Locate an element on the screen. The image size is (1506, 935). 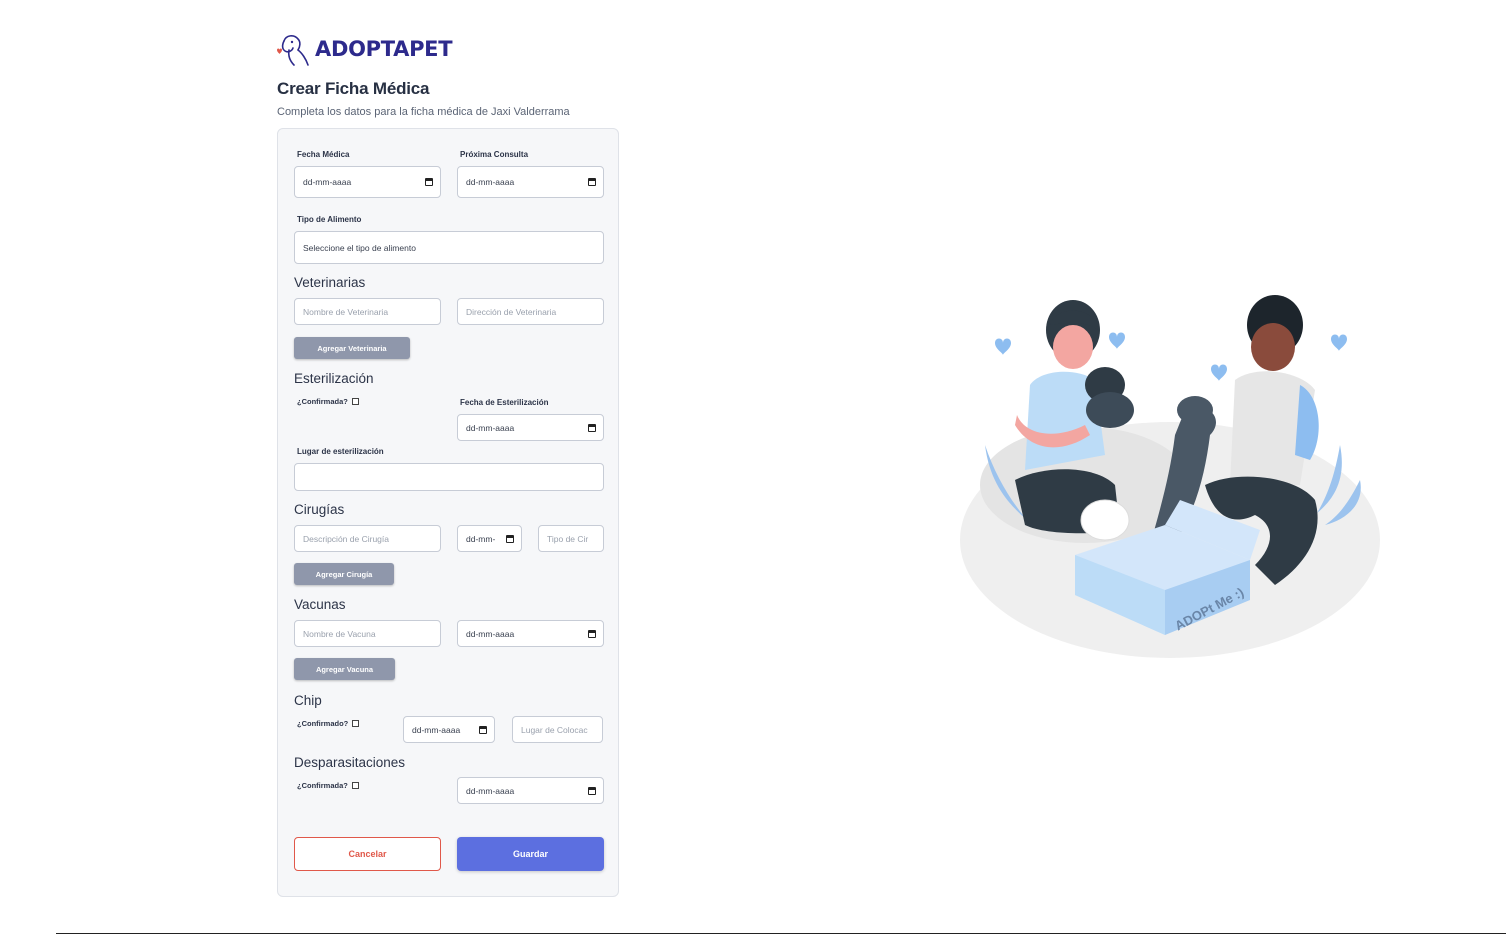
brand-logo: ADOPTAPET is located at coordinates (364, 49).